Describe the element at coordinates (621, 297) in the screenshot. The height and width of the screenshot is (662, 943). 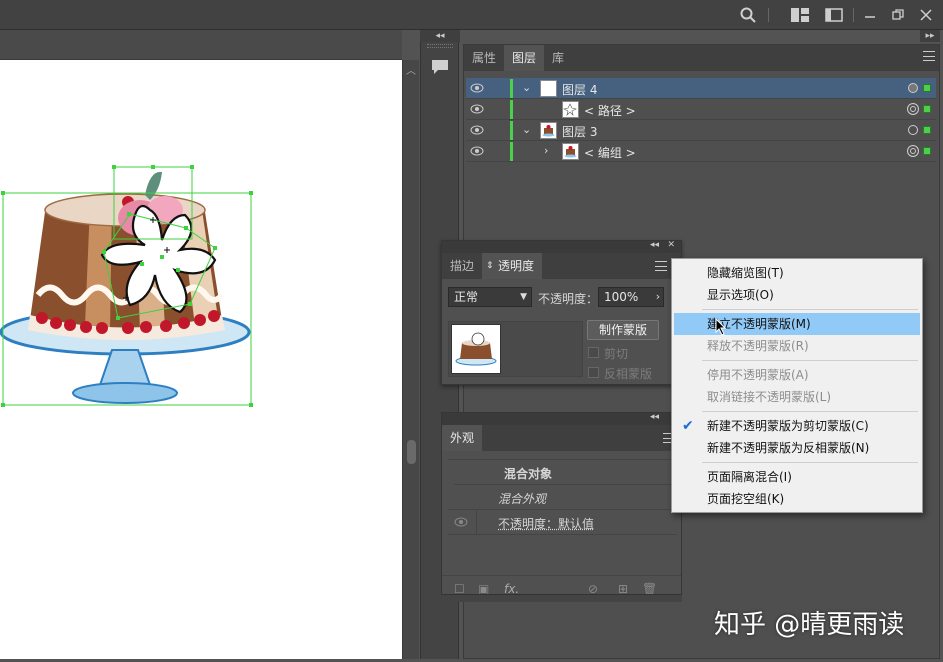
I see `opacity-value: 100%` at that location.